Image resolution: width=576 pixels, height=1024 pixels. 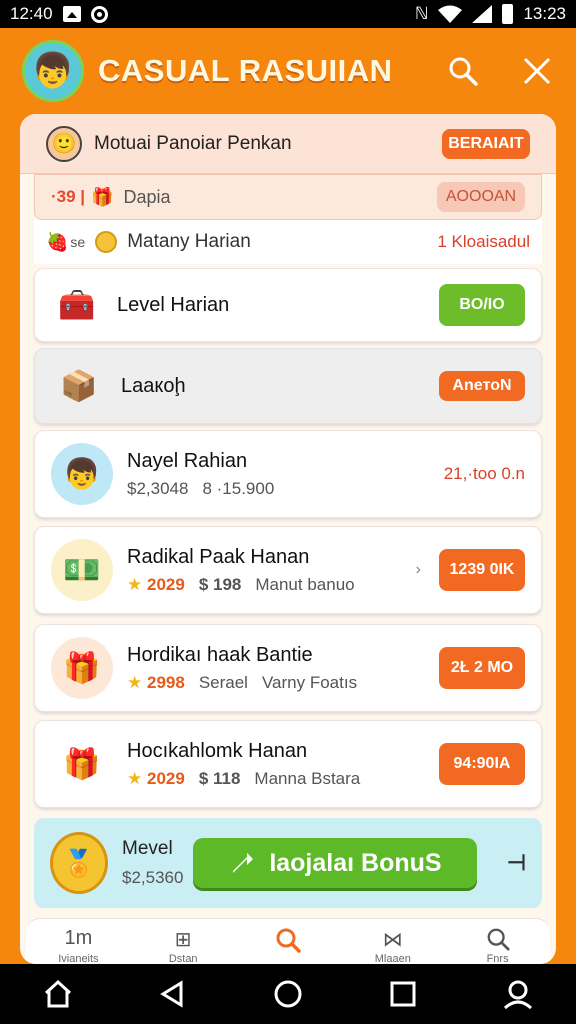 What do you see at coordinates (288, 14) in the screenshot?
I see `status-bar: 12:40 ℕ 13:23` at bounding box center [288, 14].